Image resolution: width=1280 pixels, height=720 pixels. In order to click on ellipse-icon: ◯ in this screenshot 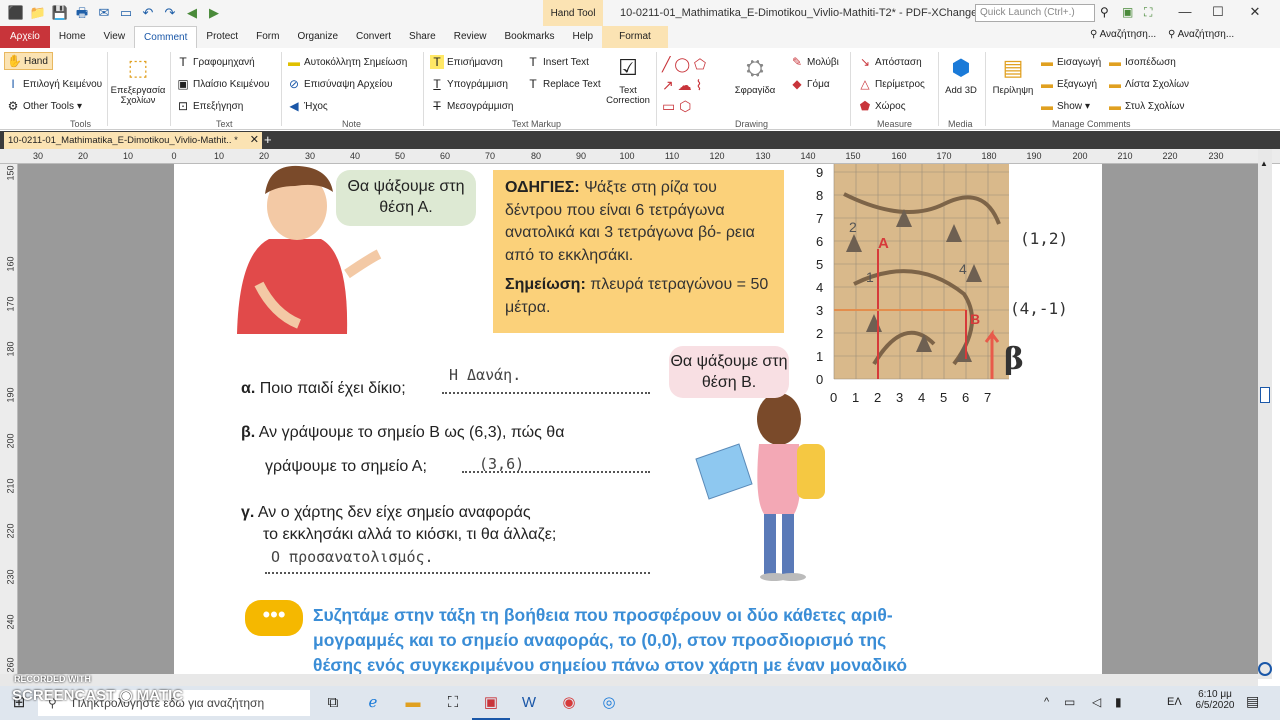, I will do `click(682, 64)`.